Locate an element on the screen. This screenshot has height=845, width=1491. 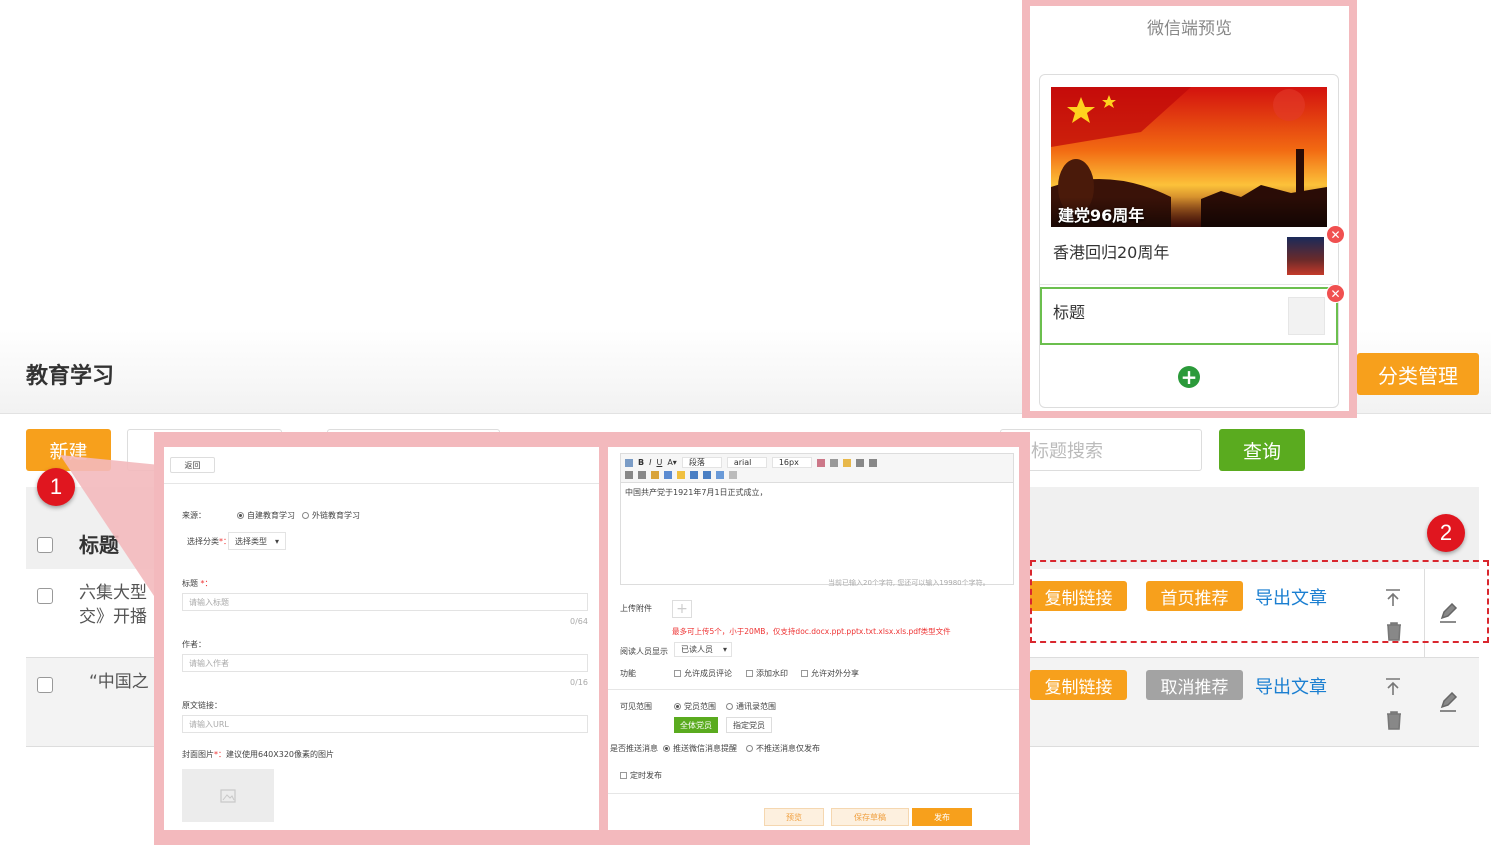
schedule-checkbox: 定时发布 is located at coordinates (641, 775).